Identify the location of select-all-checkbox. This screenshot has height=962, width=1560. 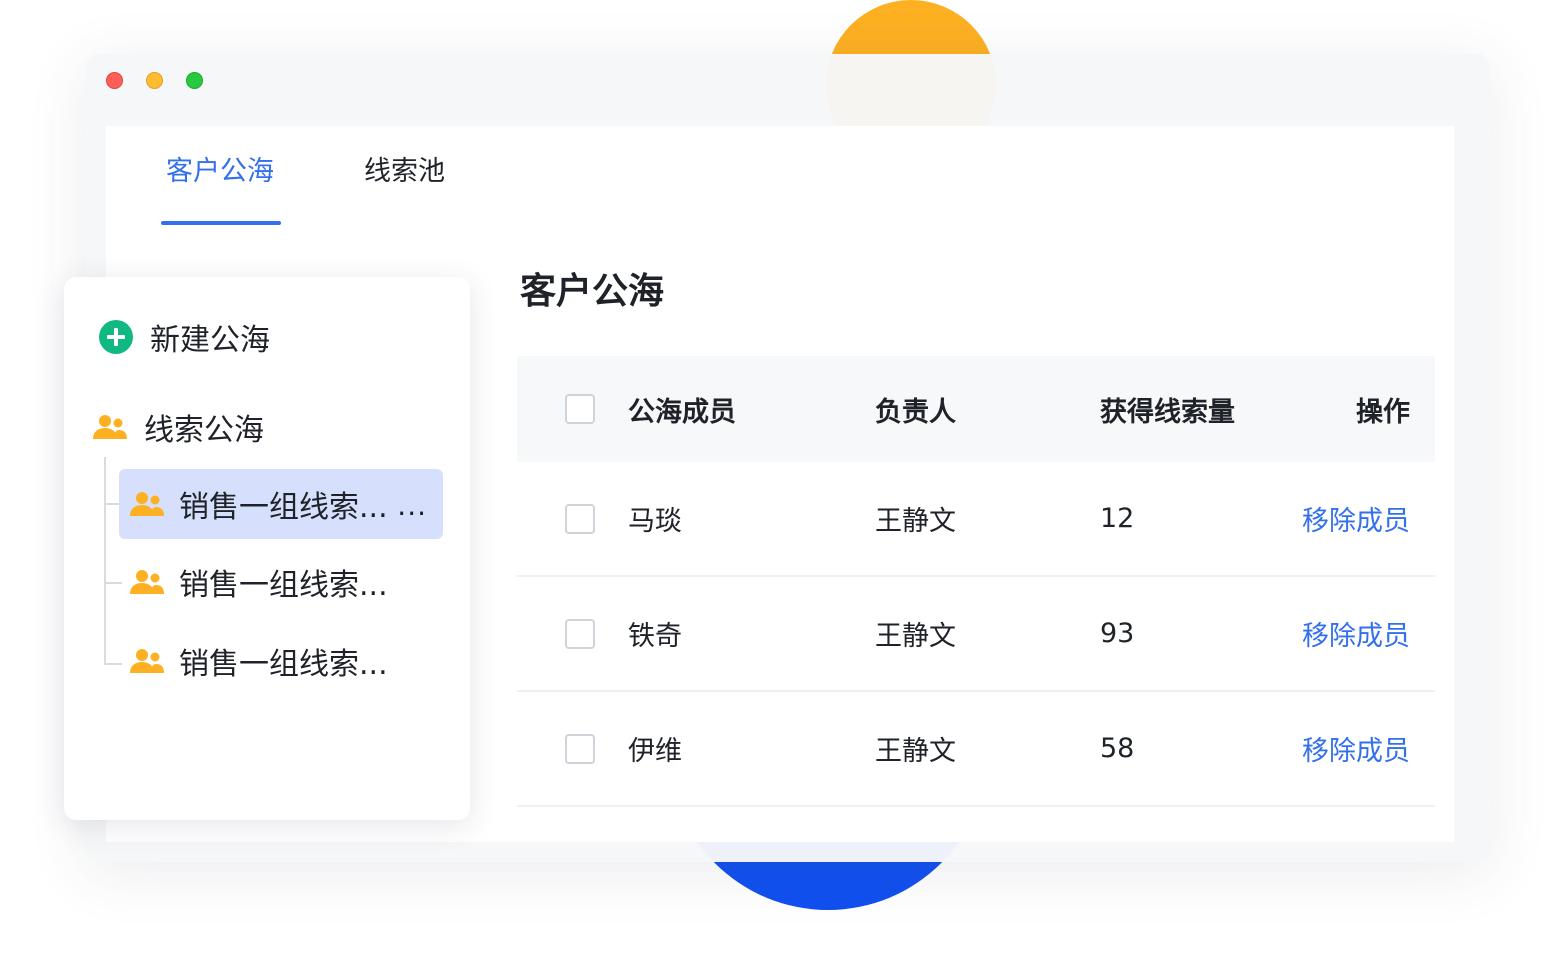
(580, 409).